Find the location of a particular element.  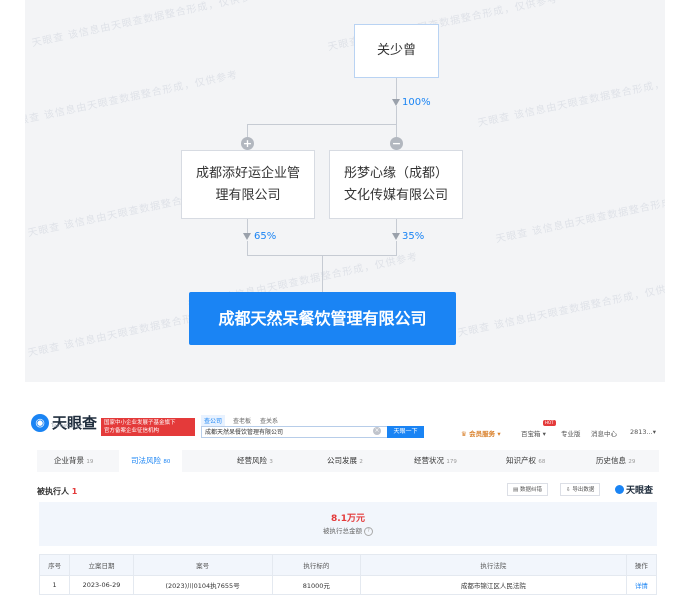

col-header: 案号 is located at coordinates (202, 565).